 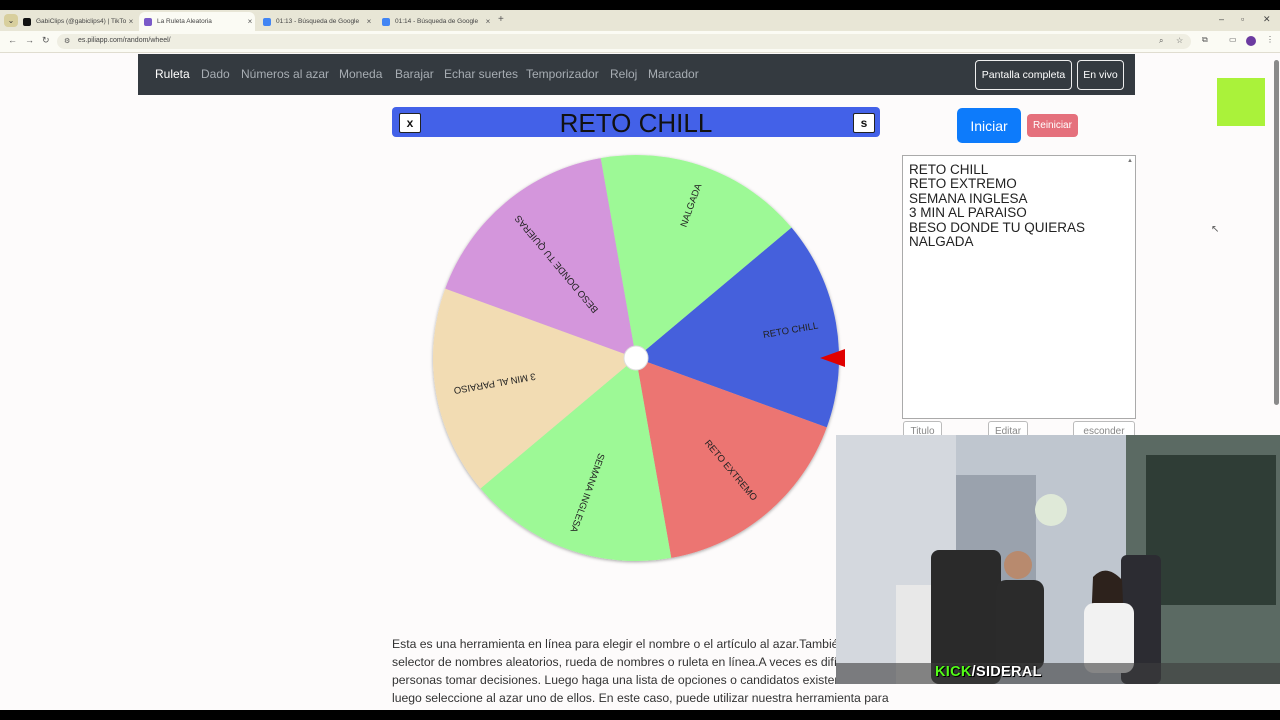 I want to click on reset-button: Reiniciar, so click(x=1052, y=125).